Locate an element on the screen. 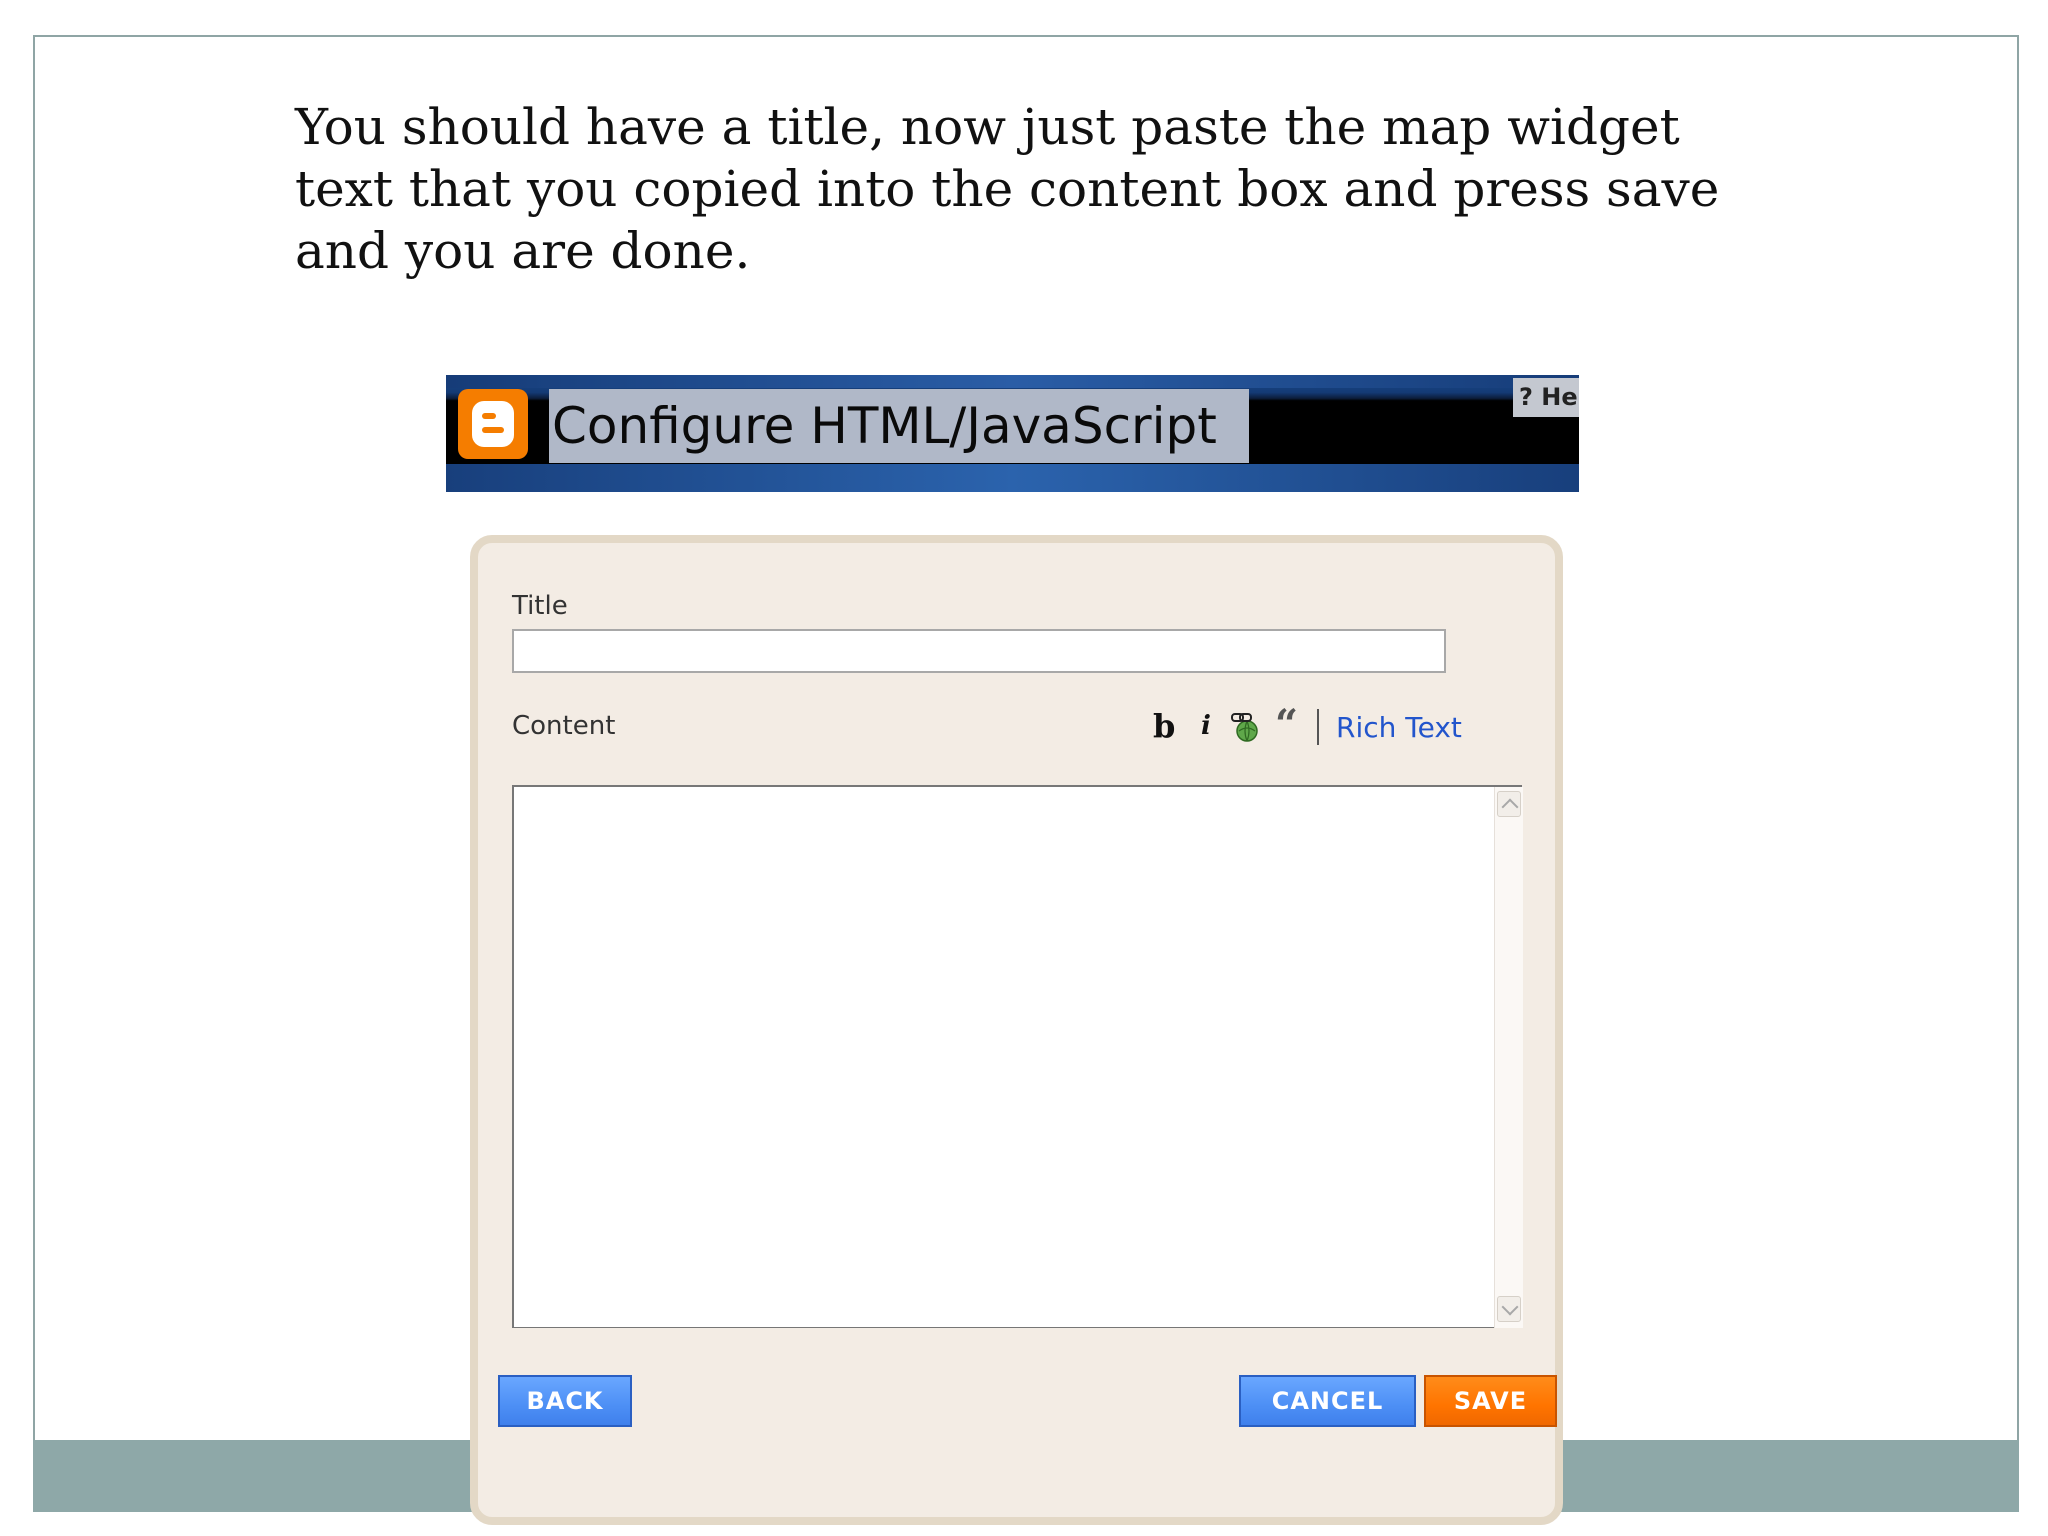  chevron-down-icon is located at coordinates (1510, 1307).